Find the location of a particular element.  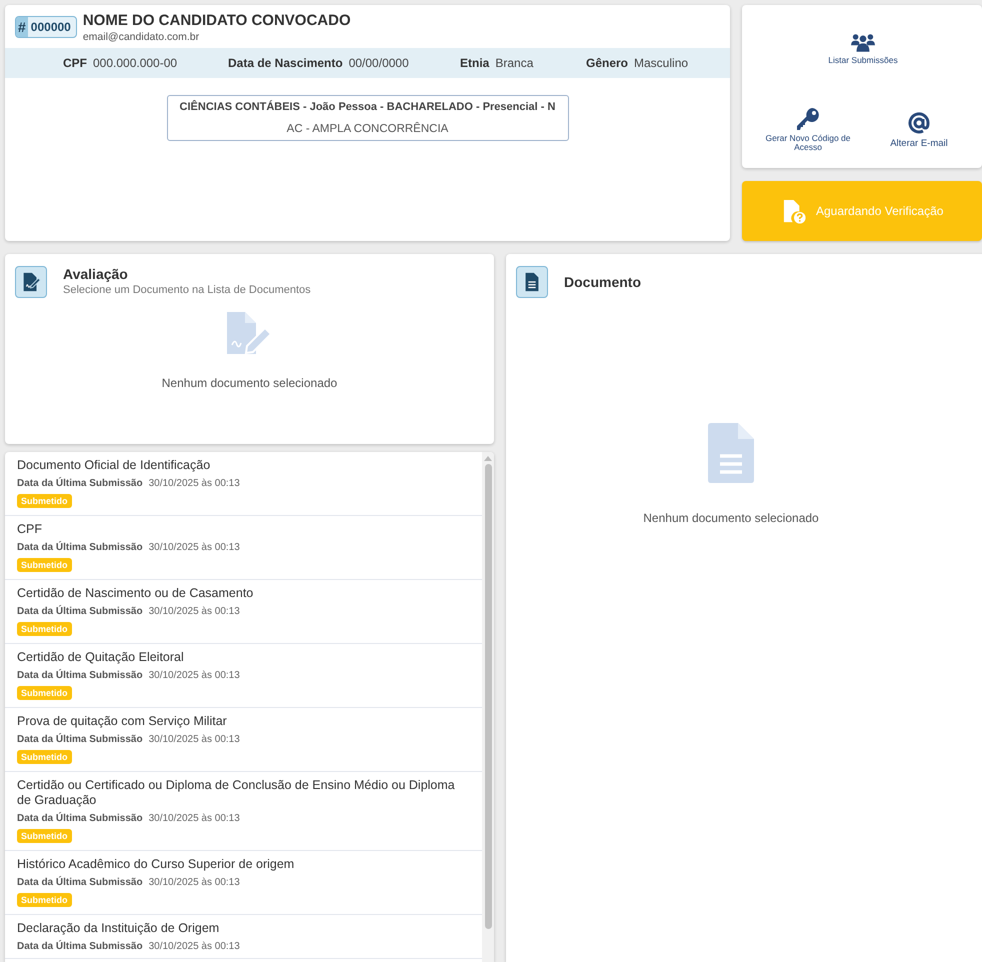

document-item: Declaração da Instituição de Origem Data da Última Submissão 30/10/2025 às 00:13 is located at coordinates (243, 937).